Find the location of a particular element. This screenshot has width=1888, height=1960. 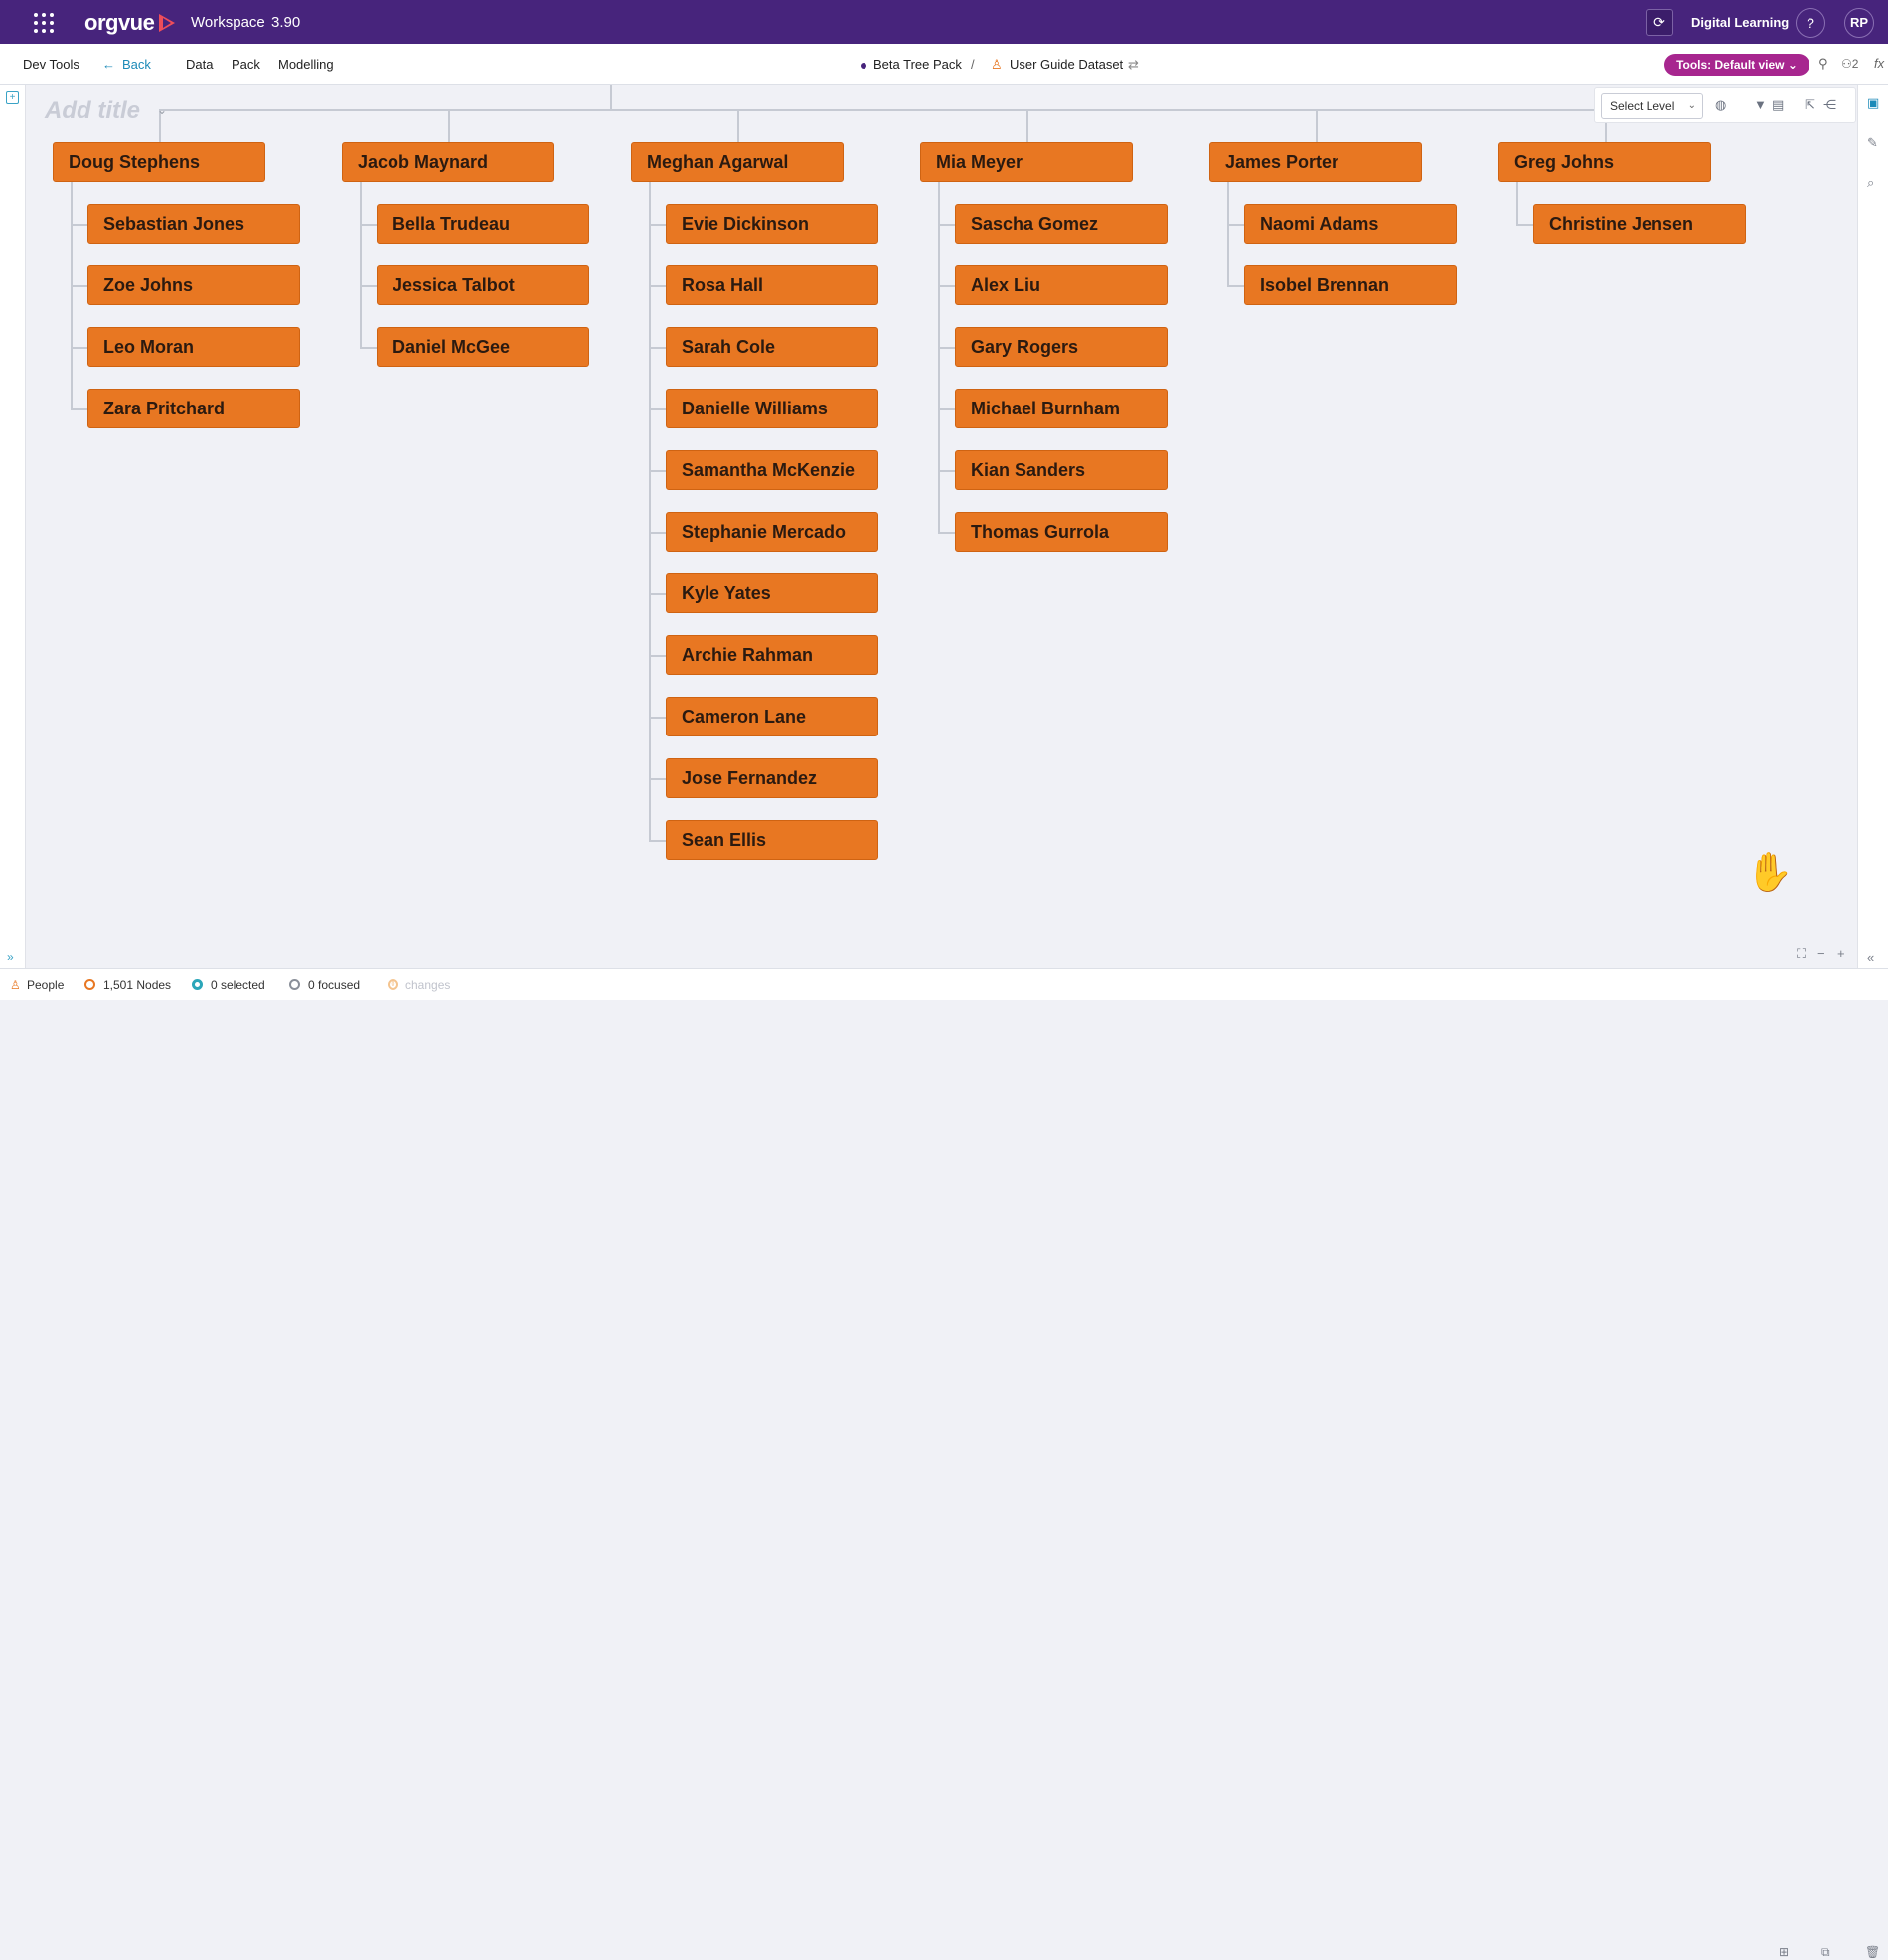

manager-node: James Porter is located at coordinates (1315, 162).